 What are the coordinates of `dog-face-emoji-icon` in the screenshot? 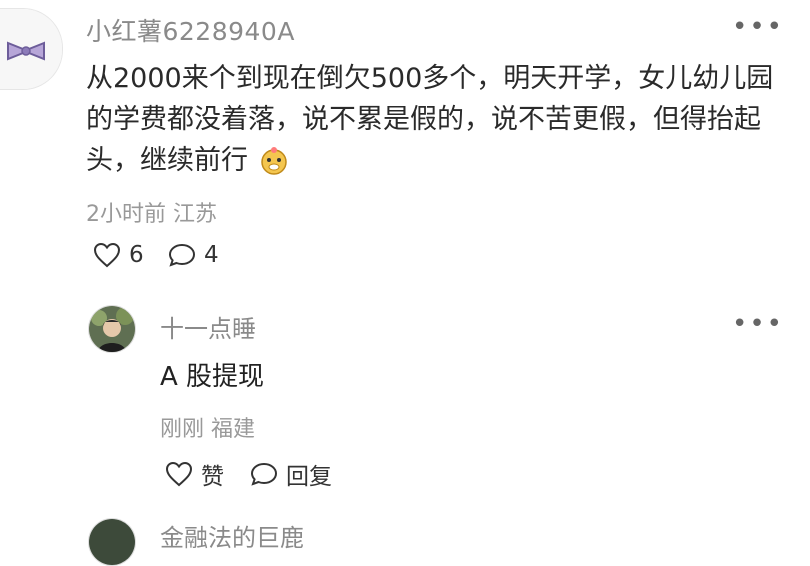 It's located at (274, 166).